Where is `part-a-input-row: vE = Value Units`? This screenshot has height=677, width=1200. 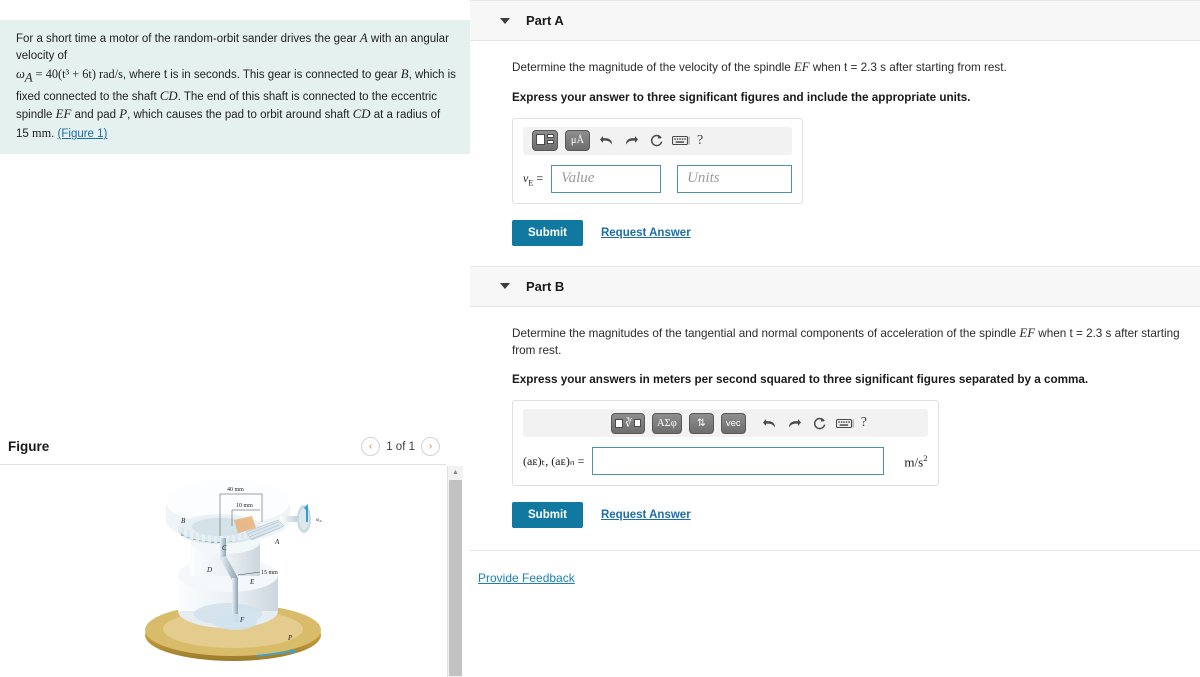
part-a-input-row: vE = Value Units is located at coordinates (658, 178).